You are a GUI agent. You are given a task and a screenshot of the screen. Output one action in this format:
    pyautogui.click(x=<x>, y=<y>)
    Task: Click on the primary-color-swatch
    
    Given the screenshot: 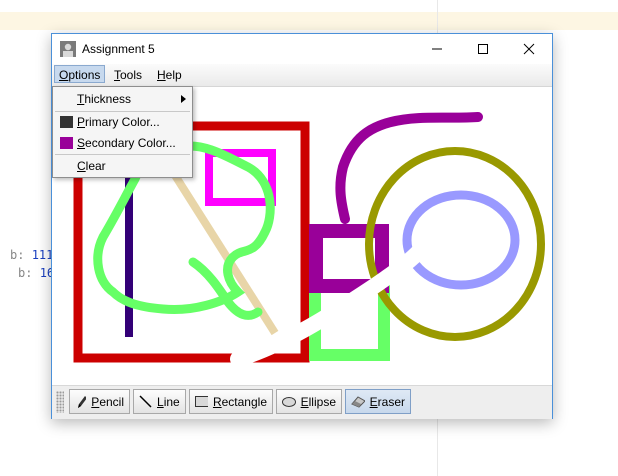 What is the action you would take?
    pyautogui.click(x=66, y=122)
    